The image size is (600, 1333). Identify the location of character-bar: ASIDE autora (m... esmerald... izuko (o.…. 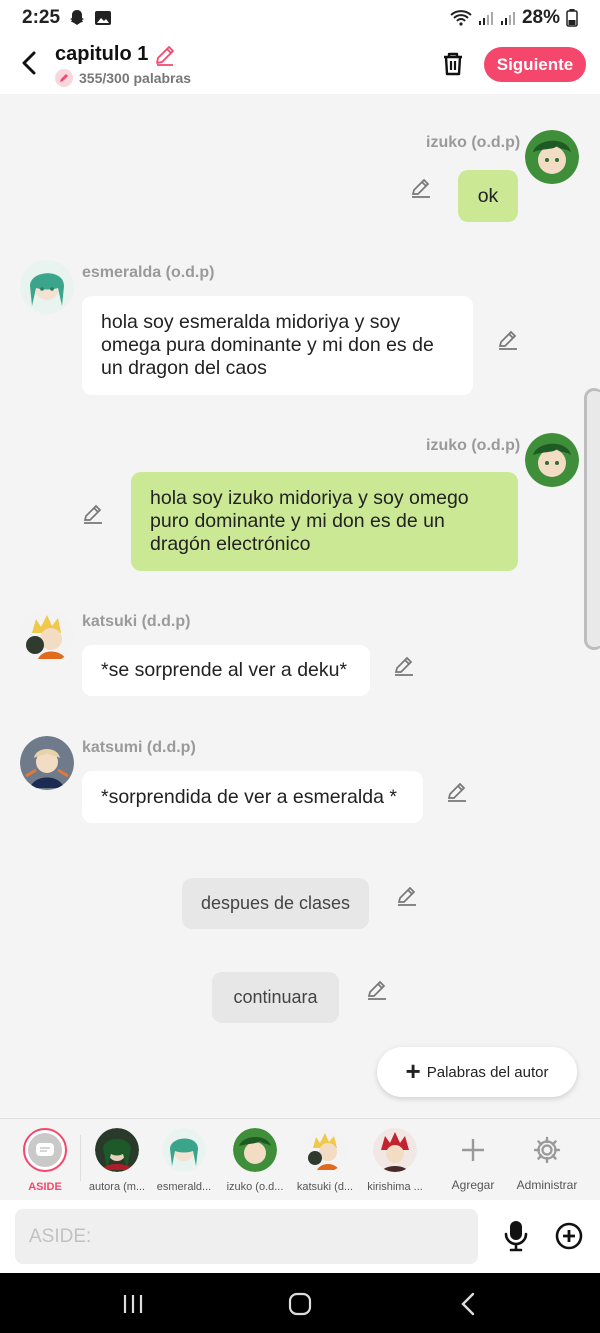
(300, 1159).